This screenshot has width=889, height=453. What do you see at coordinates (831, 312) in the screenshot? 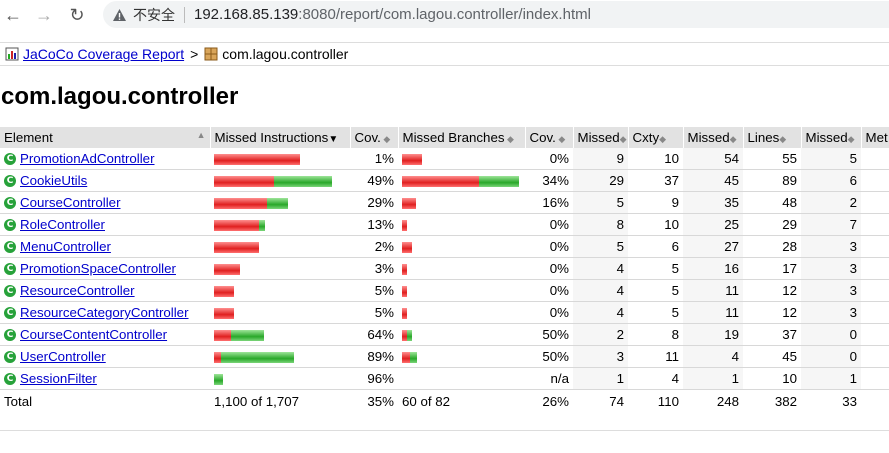
I see `missed-methods: 3` at bounding box center [831, 312].